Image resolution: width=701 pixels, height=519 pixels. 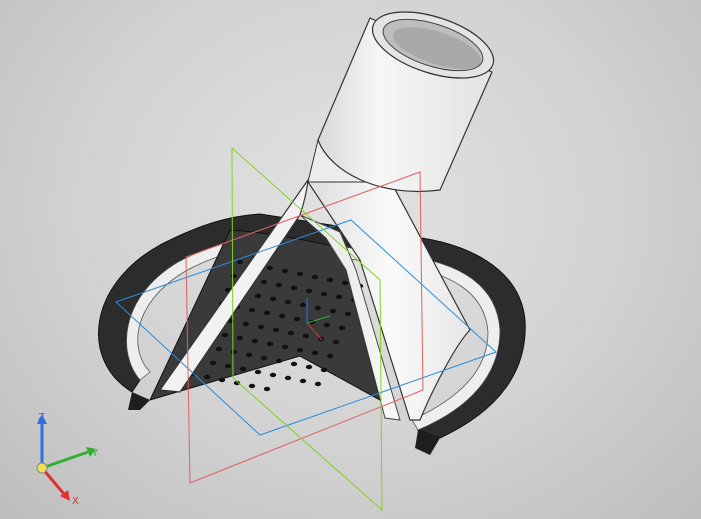 What do you see at coordinates (95, 453) in the screenshot?
I see `axis-y-label: Y` at bounding box center [95, 453].